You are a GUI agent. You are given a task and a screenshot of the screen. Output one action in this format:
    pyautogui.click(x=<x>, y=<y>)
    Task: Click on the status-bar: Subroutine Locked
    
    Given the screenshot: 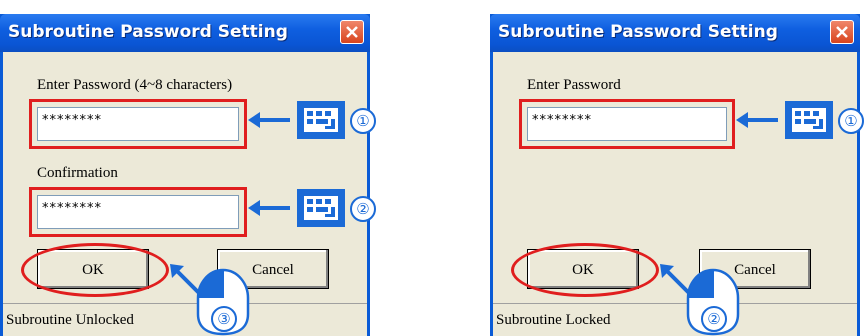 What is the action you would take?
    pyautogui.click(x=675, y=319)
    